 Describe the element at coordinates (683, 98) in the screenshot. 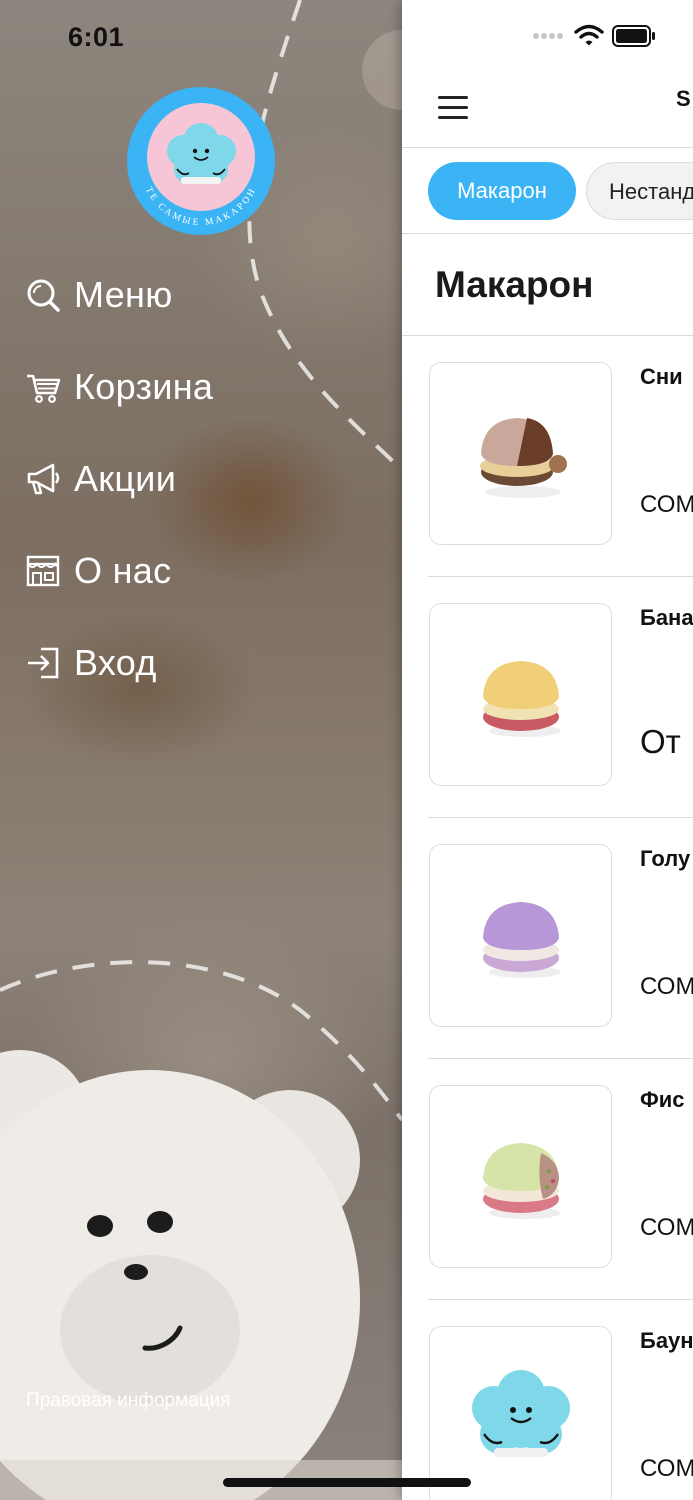

I see `header-title: S` at that location.